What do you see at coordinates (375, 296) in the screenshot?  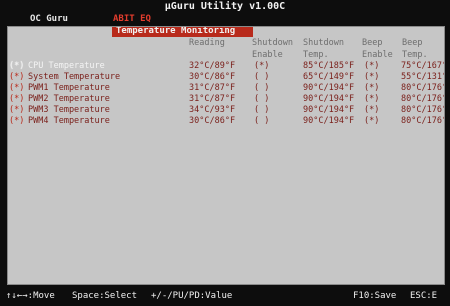 I see `key-hint-save: F10:Save` at bounding box center [375, 296].